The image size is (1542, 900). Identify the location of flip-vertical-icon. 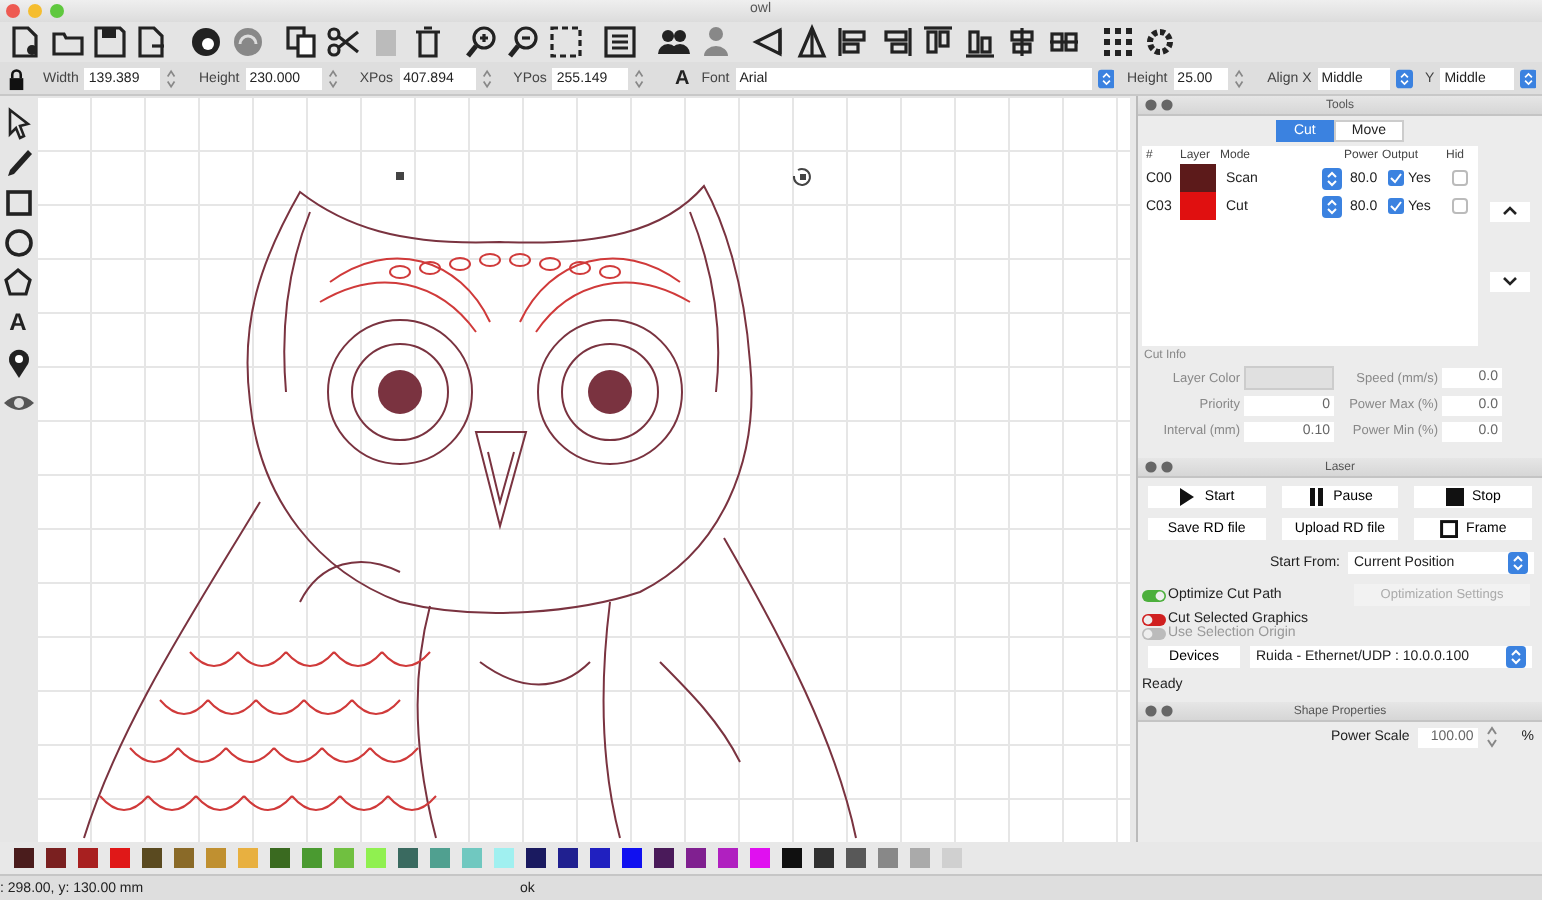
(812, 42).